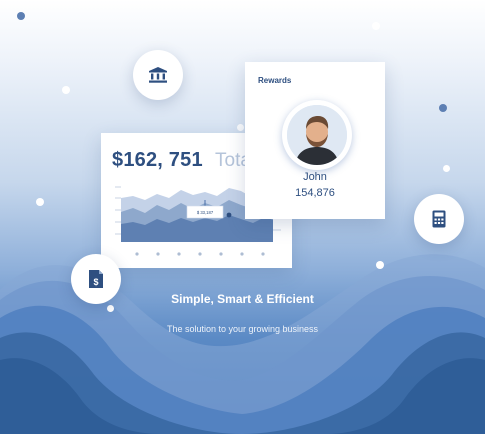 The image size is (485, 434). I want to click on invoice-dollar-icon: $, so click(96, 279).